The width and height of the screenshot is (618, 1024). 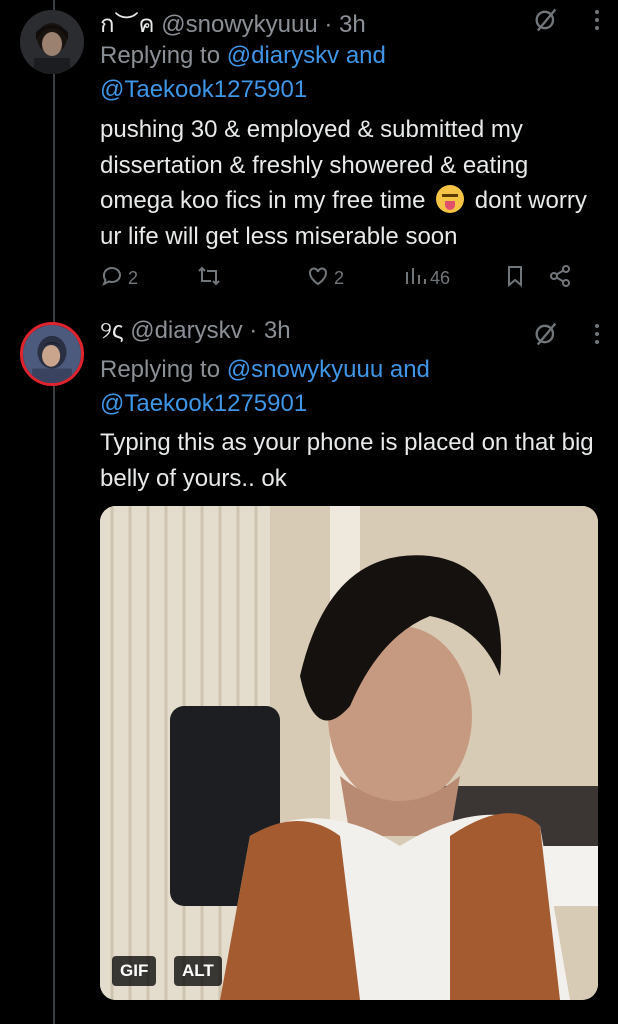 What do you see at coordinates (186, 330) in the screenshot?
I see `handle: @diaryskv` at bounding box center [186, 330].